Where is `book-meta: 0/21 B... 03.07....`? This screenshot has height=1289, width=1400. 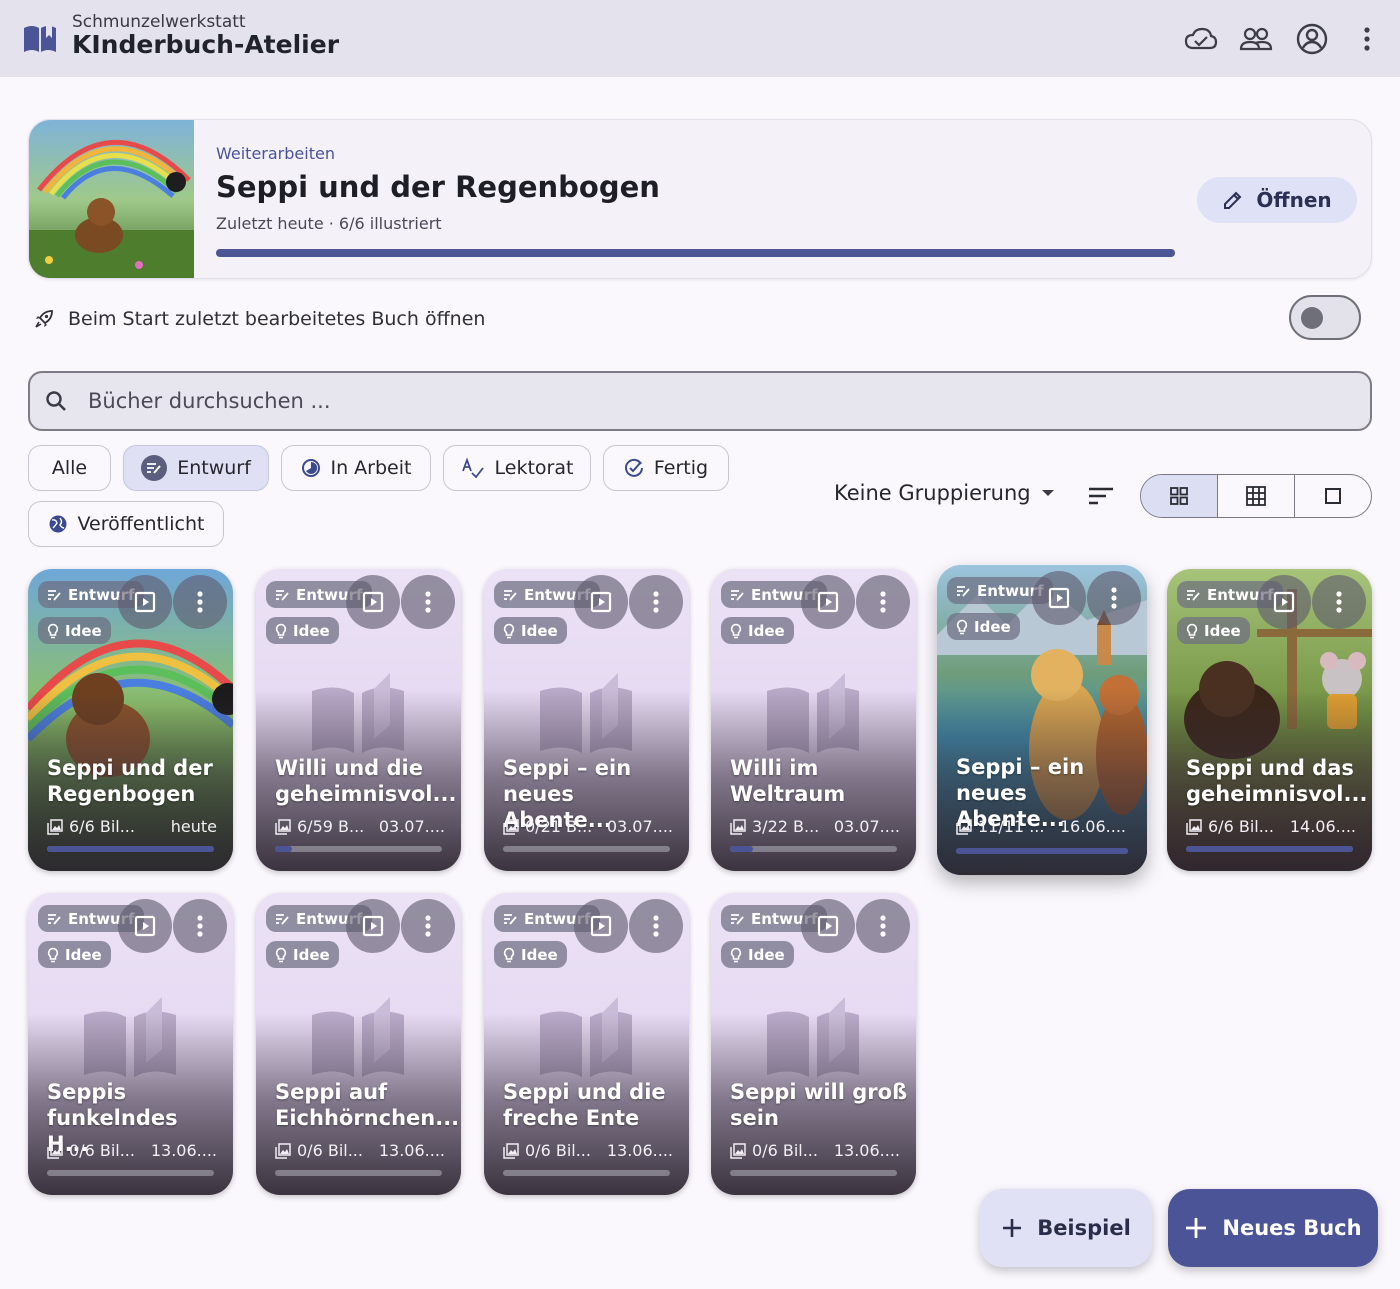 book-meta: 0/21 B... 03.07.... is located at coordinates (588, 826).